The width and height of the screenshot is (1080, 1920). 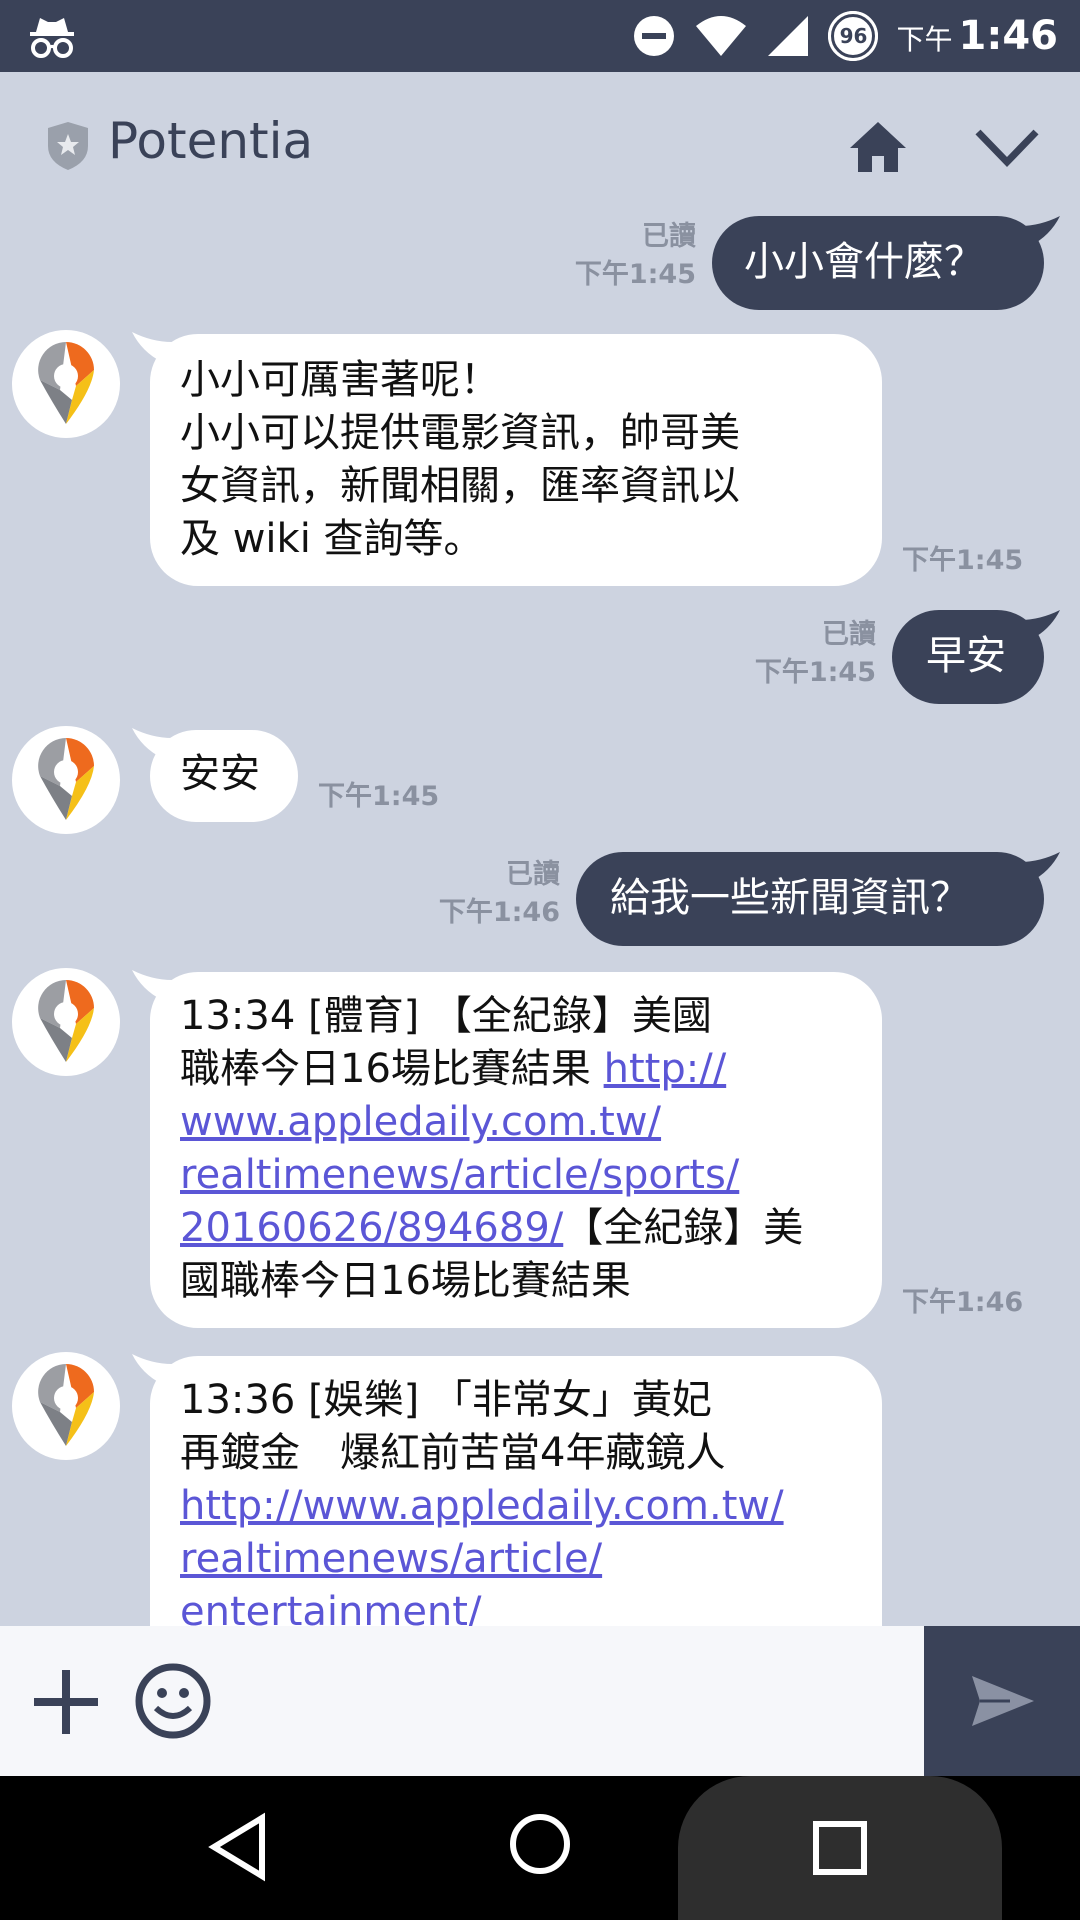 What do you see at coordinates (878, 146) in the screenshot?
I see `home-icon` at bounding box center [878, 146].